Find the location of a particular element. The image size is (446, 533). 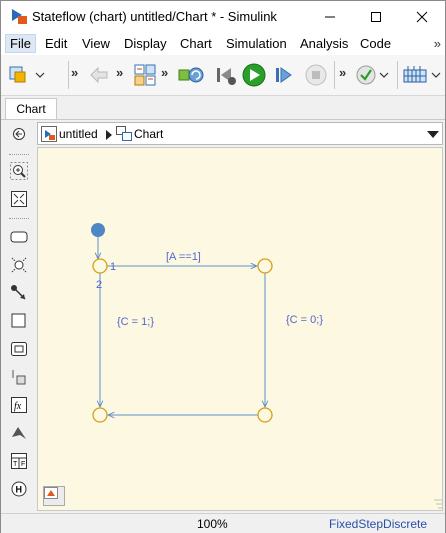

close-icon is located at coordinates (422, 17).